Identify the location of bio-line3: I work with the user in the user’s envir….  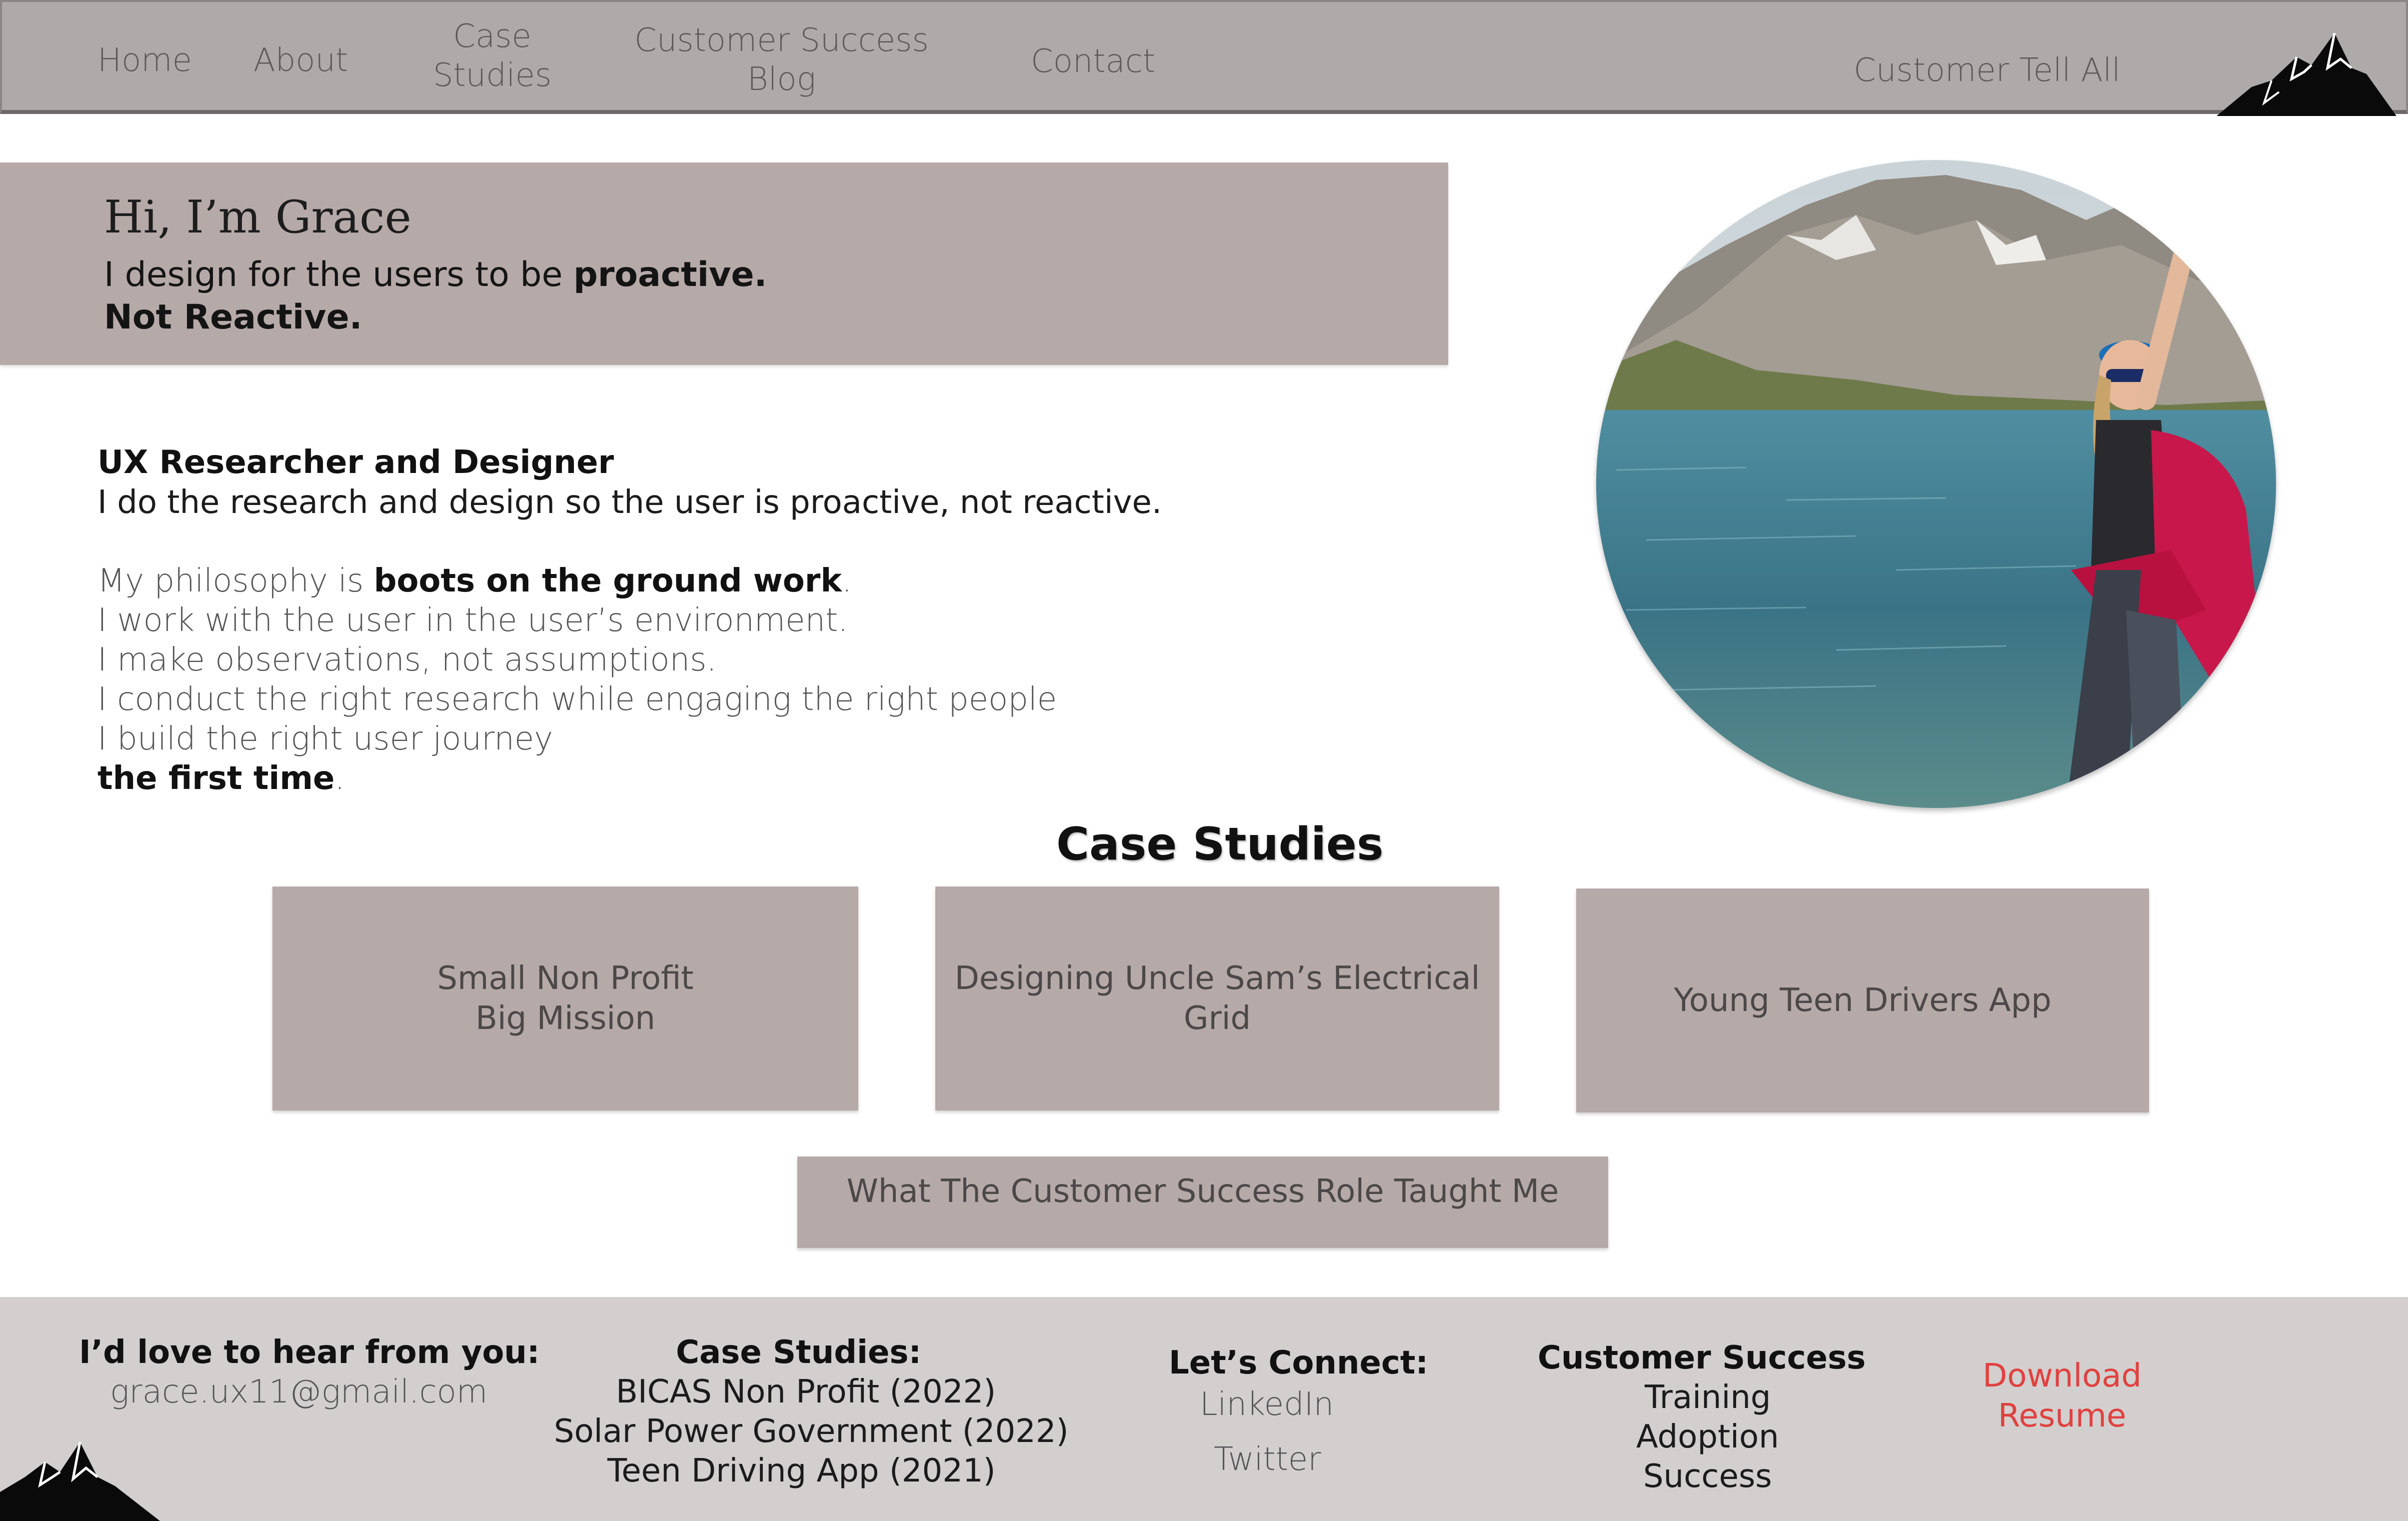
(472, 620).